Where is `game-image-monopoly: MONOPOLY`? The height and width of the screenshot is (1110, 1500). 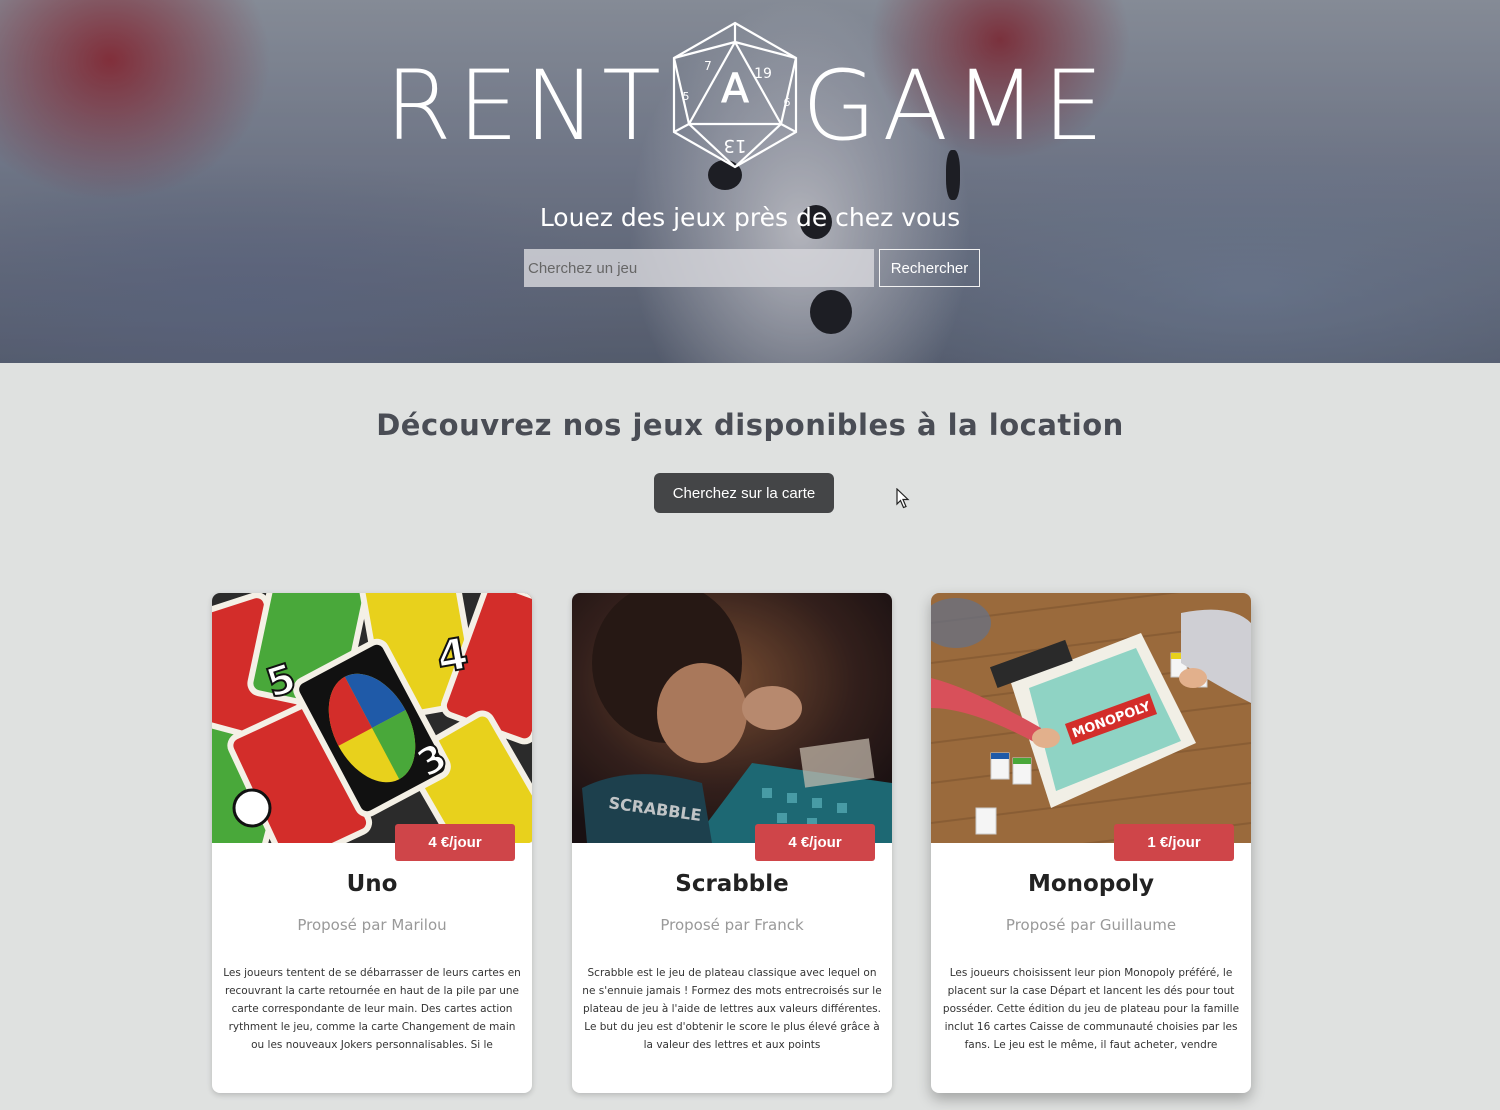
game-image-monopoly: MONOPOLY is located at coordinates (1091, 718).